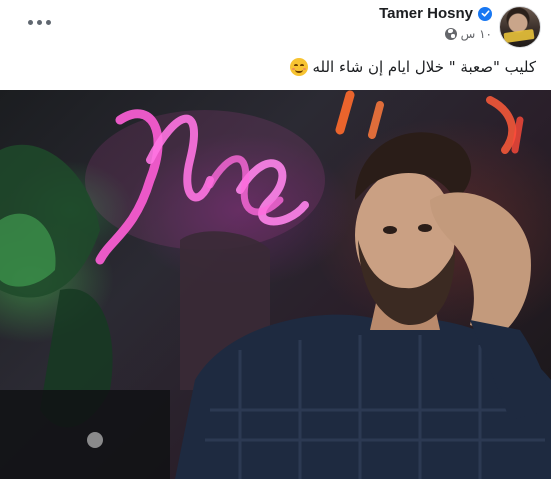 Image resolution: width=551 pixels, height=479 pixels. What do you see at coordinates (450, 34) in the screenshot?
I see `globe-icon` at bounding box center [450, 34].